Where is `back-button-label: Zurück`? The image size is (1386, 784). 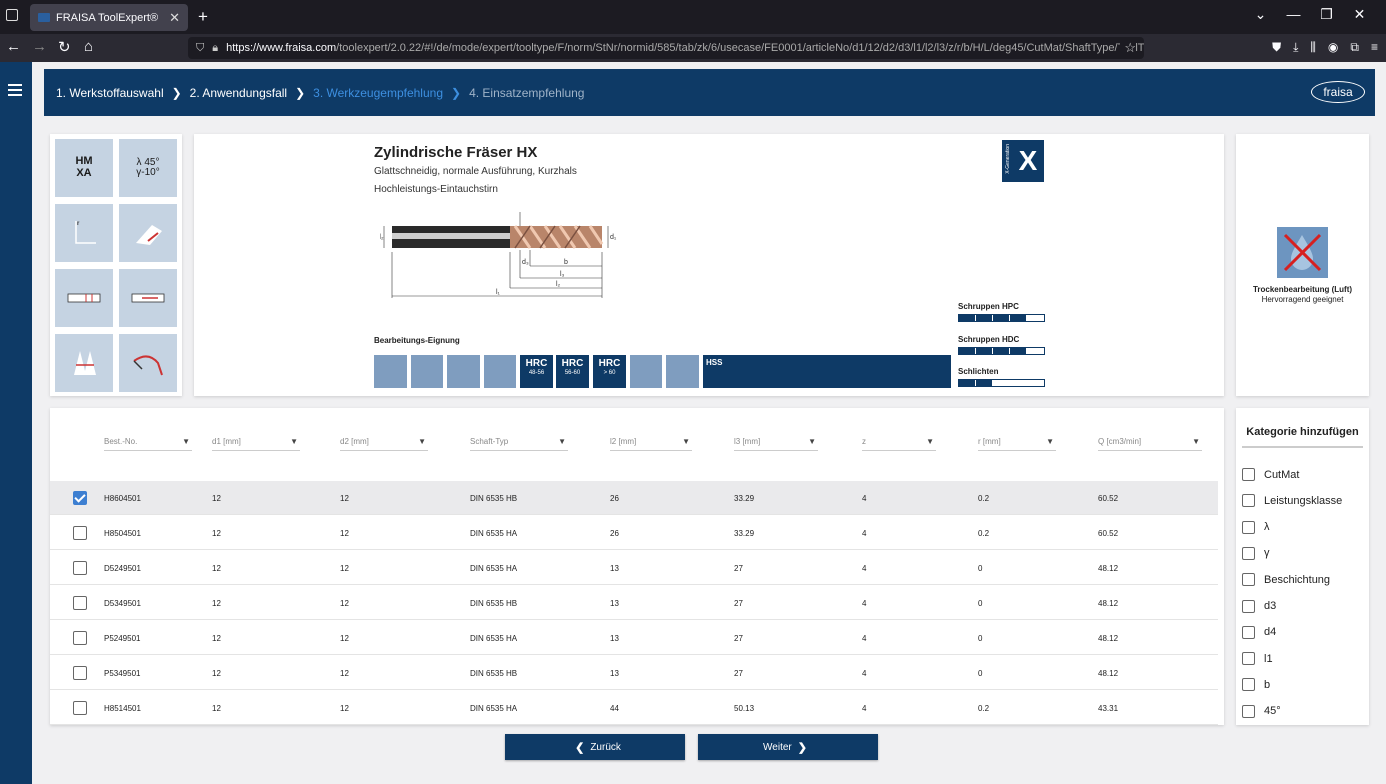
back-button-label: Zurück is located at coordinates (605, 747).